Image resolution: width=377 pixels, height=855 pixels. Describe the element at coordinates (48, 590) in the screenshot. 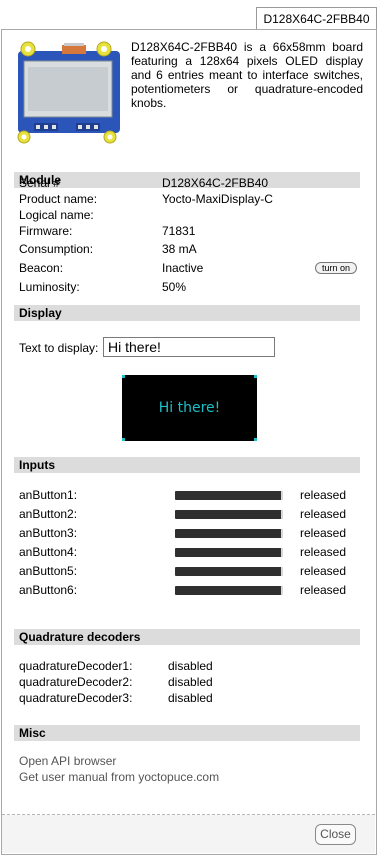

I see `anbutton6-label: anButton6:` at that location.